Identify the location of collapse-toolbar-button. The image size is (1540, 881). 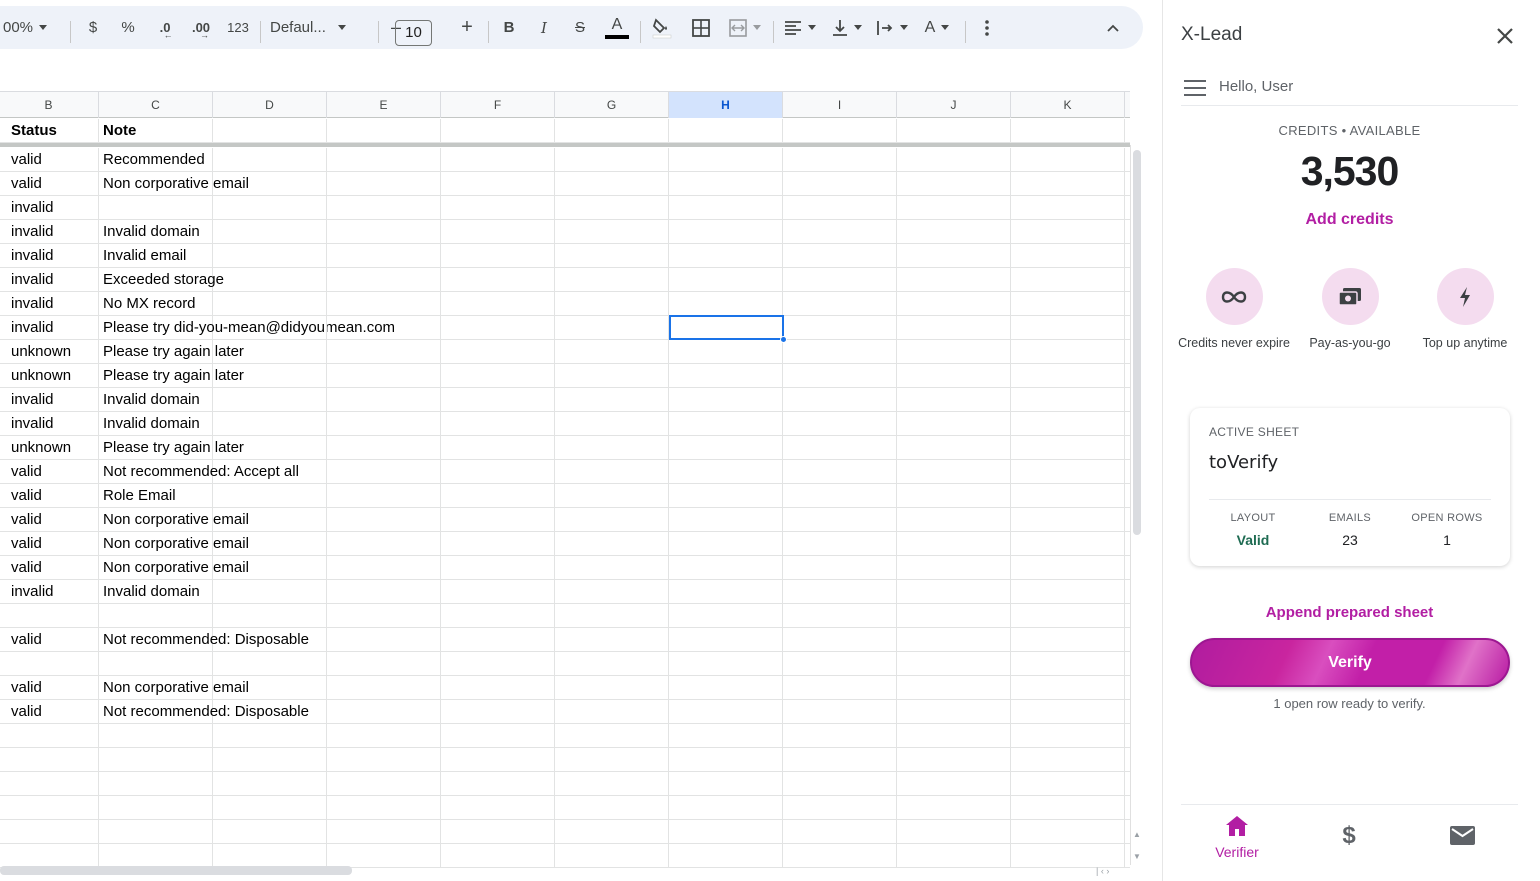
(1113, 27).